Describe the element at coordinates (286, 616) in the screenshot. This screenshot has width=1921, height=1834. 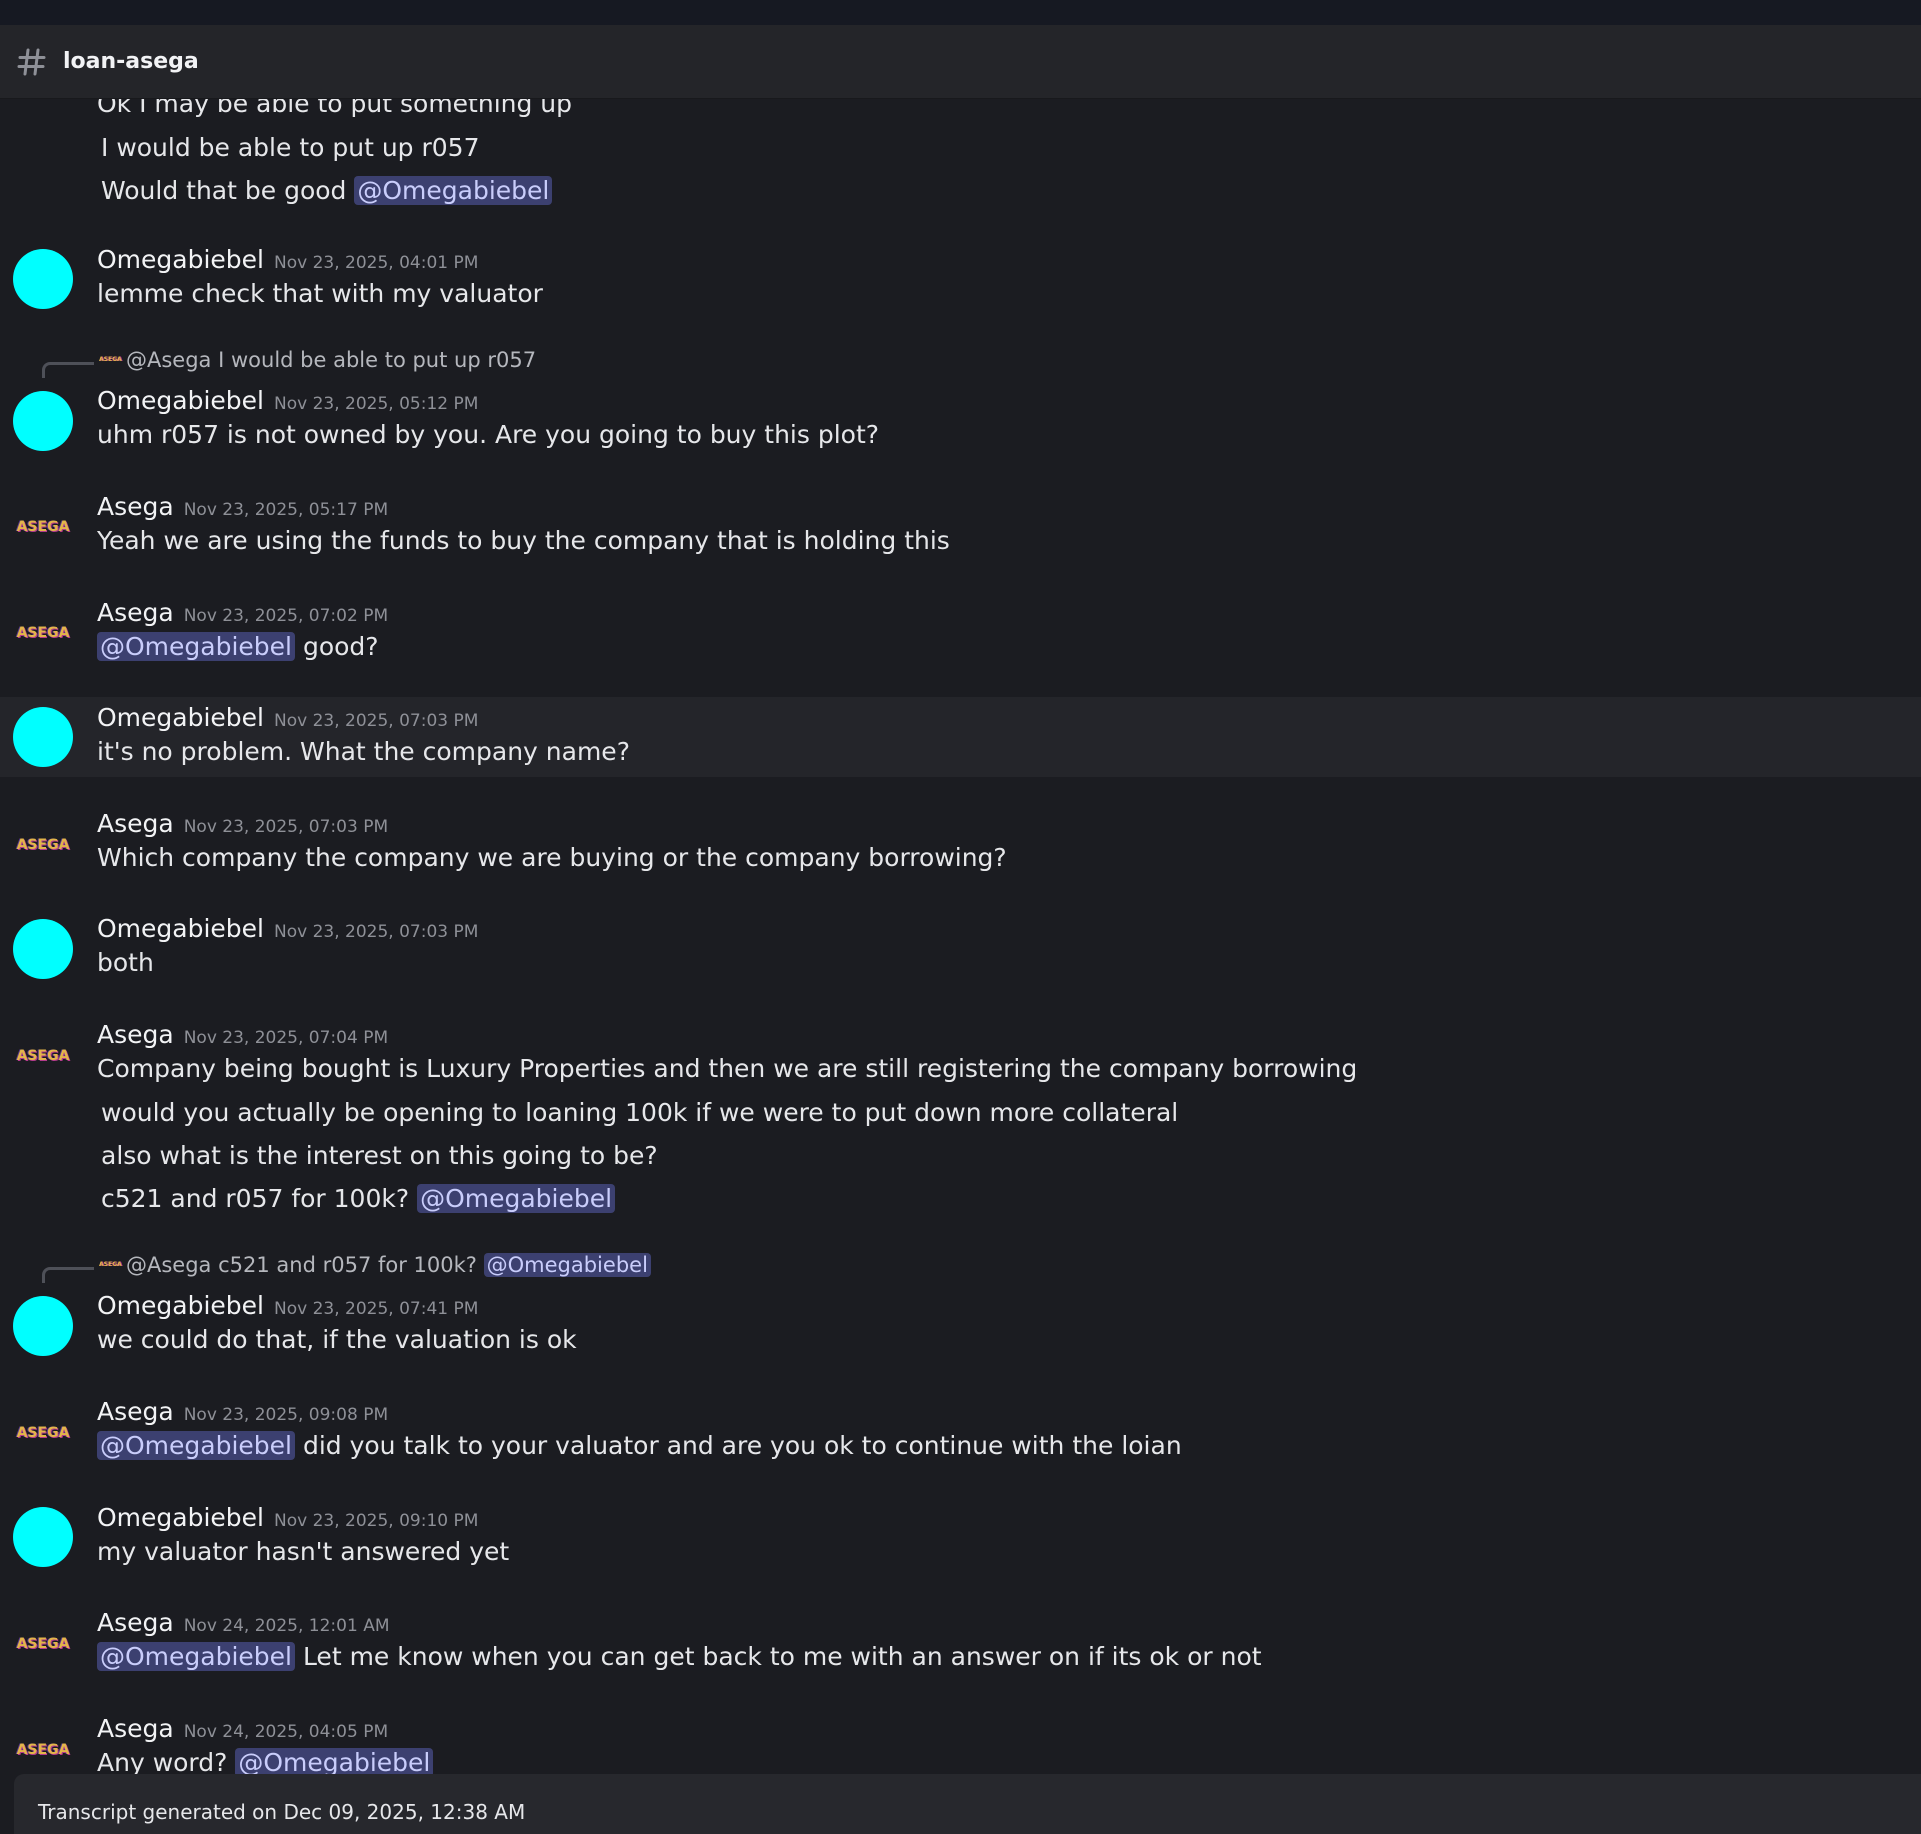
I see `timestamp: Nov 23, 2025, 07:02 PM` at that location.